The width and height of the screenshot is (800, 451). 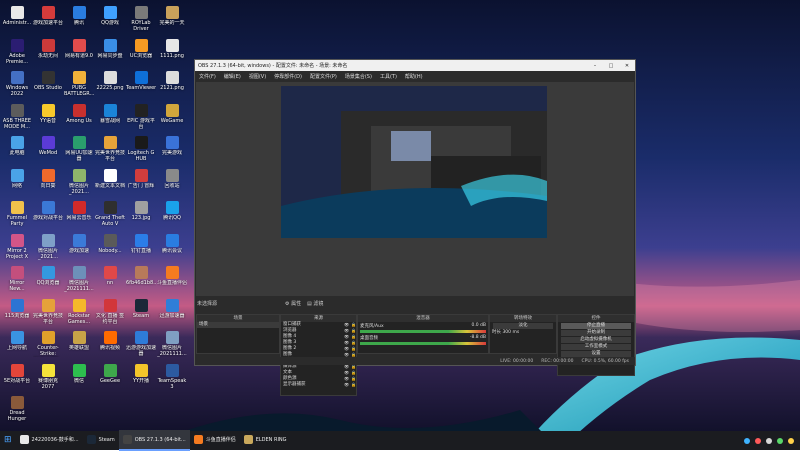 I want to click on menu-item: 停靠部件(D), so click(x=288, y=76).